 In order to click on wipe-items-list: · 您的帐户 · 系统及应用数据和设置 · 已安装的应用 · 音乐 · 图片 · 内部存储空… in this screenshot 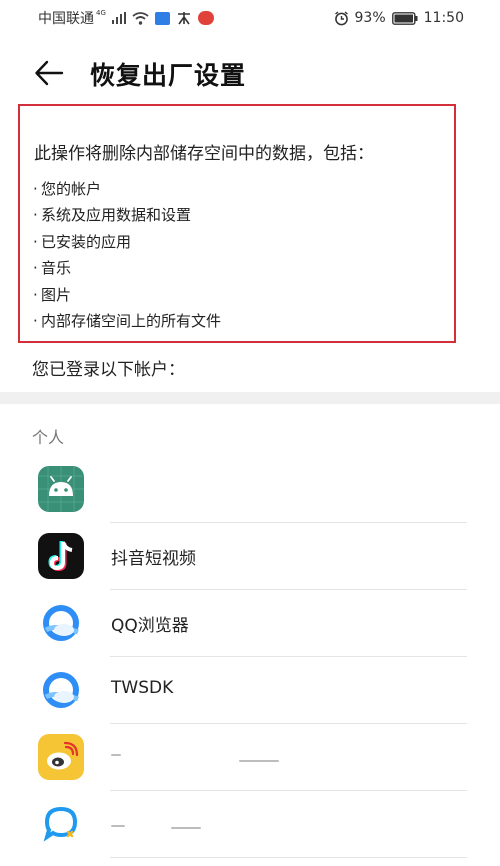, I will do `click(127, 255)`.